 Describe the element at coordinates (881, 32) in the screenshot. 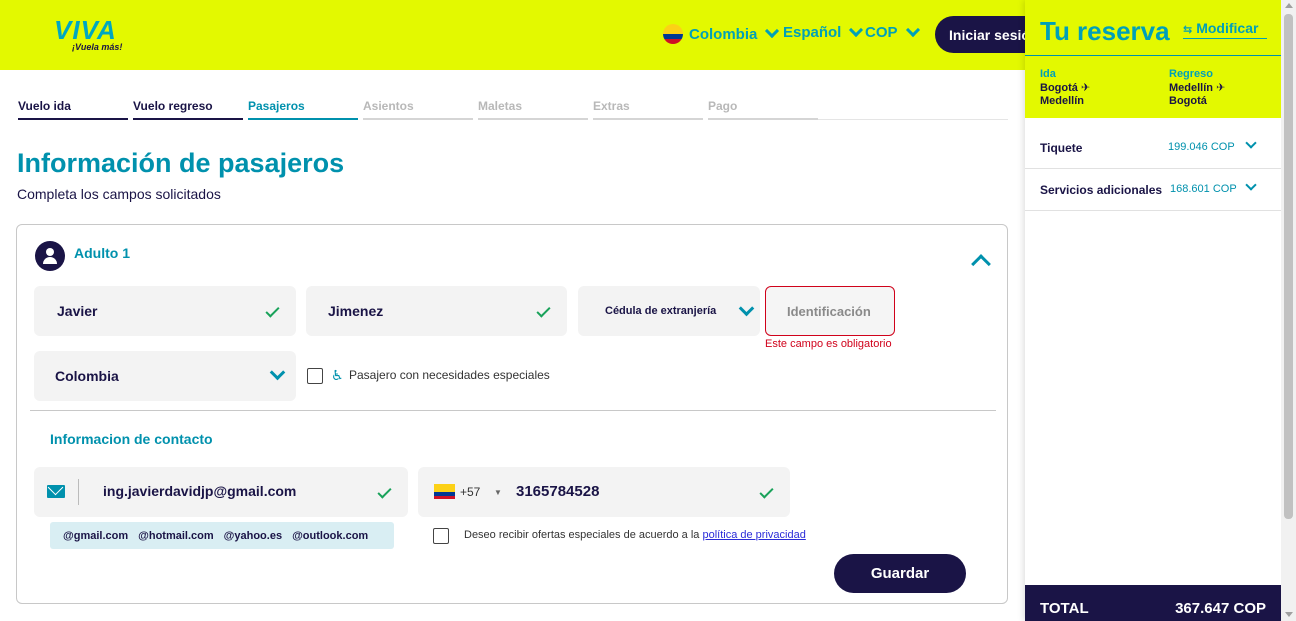

I see `currency-label: COP` at that location.